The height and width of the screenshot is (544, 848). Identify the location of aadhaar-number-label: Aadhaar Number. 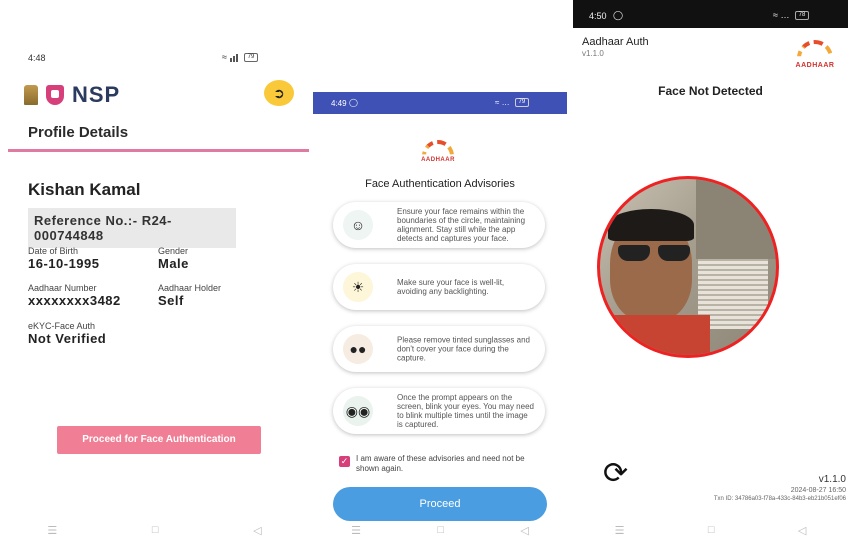
(62, 288).